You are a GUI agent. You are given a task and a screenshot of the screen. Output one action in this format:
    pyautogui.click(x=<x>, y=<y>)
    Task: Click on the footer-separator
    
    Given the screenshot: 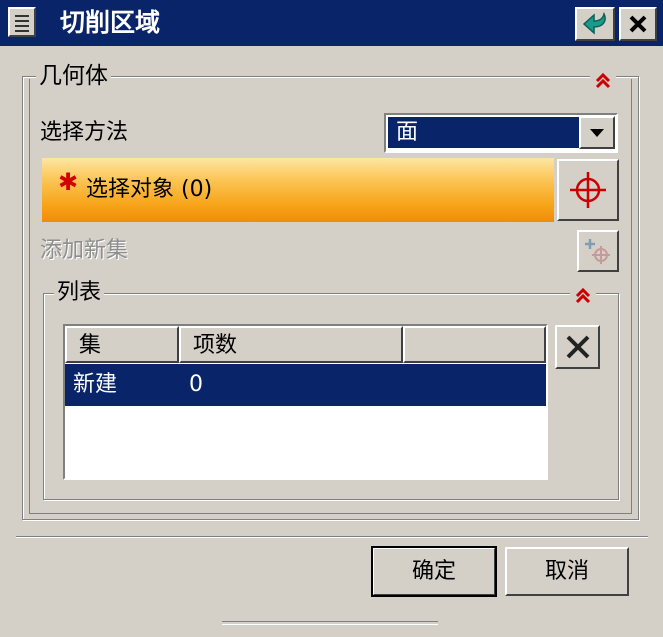 What is the action you would take?
    pyautogui.click(x=332, y=537)
    